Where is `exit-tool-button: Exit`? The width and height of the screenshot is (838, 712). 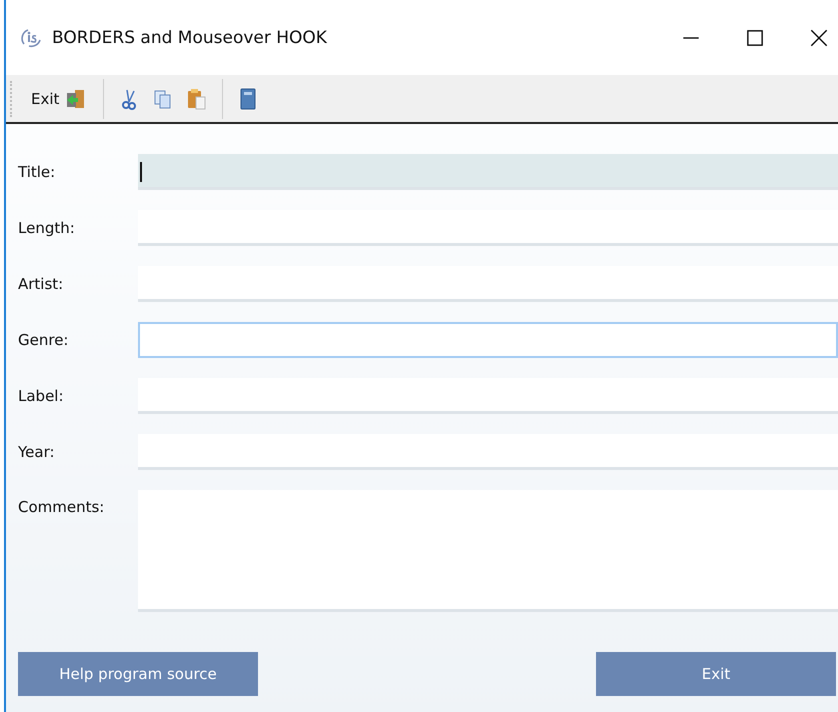
exit-tool-button: Exit is located at coordinates (59, 99).